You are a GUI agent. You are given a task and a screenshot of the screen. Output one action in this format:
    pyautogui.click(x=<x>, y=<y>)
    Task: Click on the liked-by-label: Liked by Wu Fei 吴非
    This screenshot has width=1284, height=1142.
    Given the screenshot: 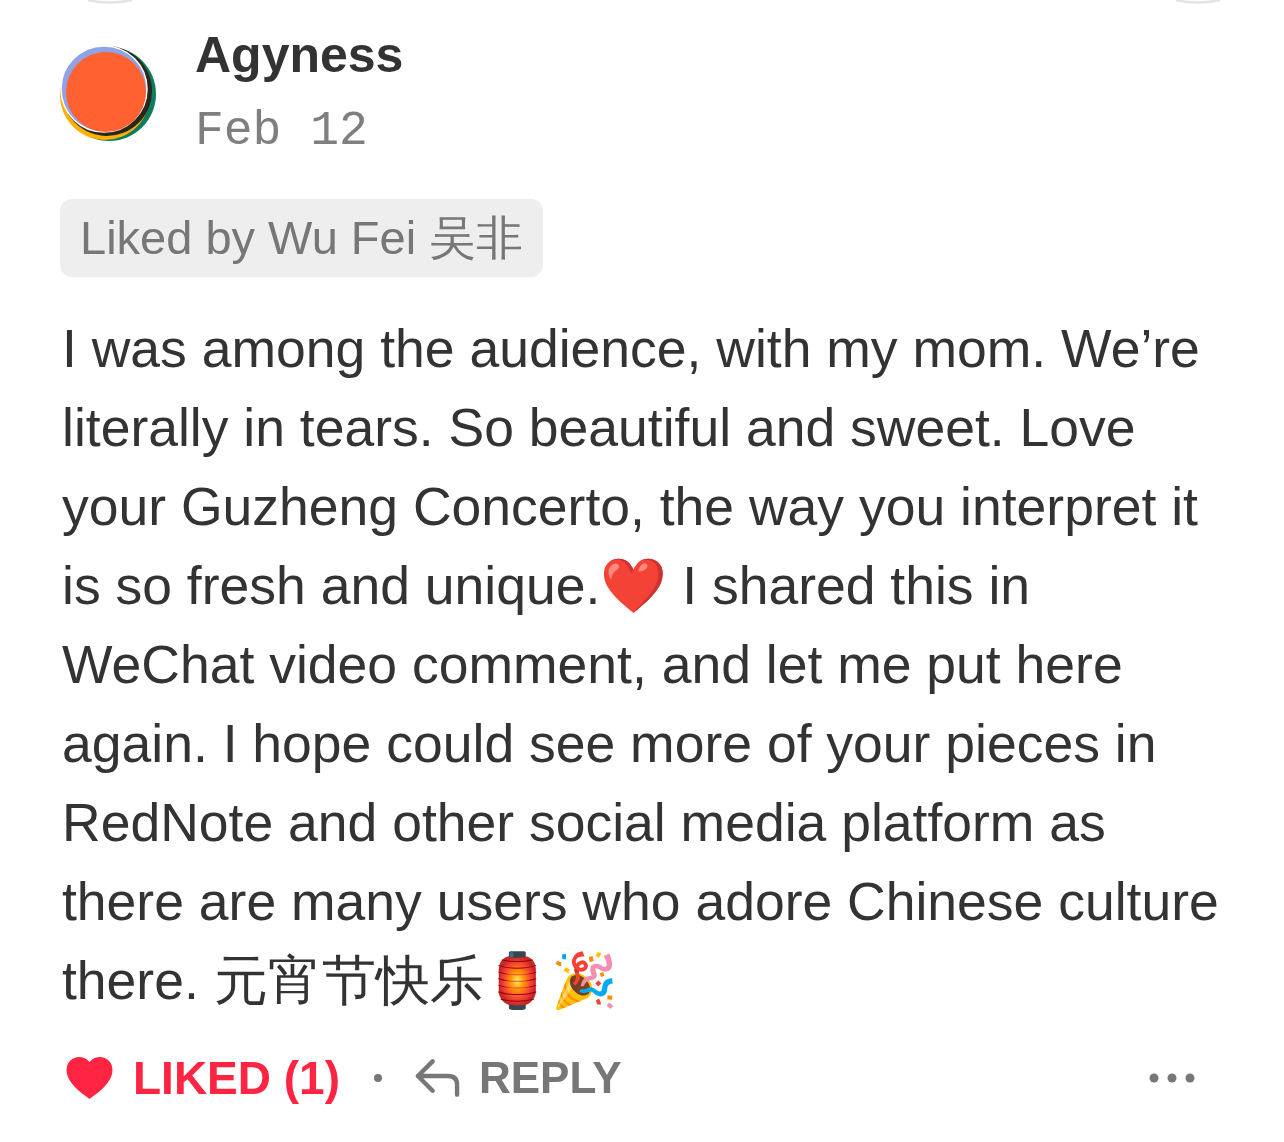 What is the action you would take?
    pyautogui.click(x=302, y=238)
    